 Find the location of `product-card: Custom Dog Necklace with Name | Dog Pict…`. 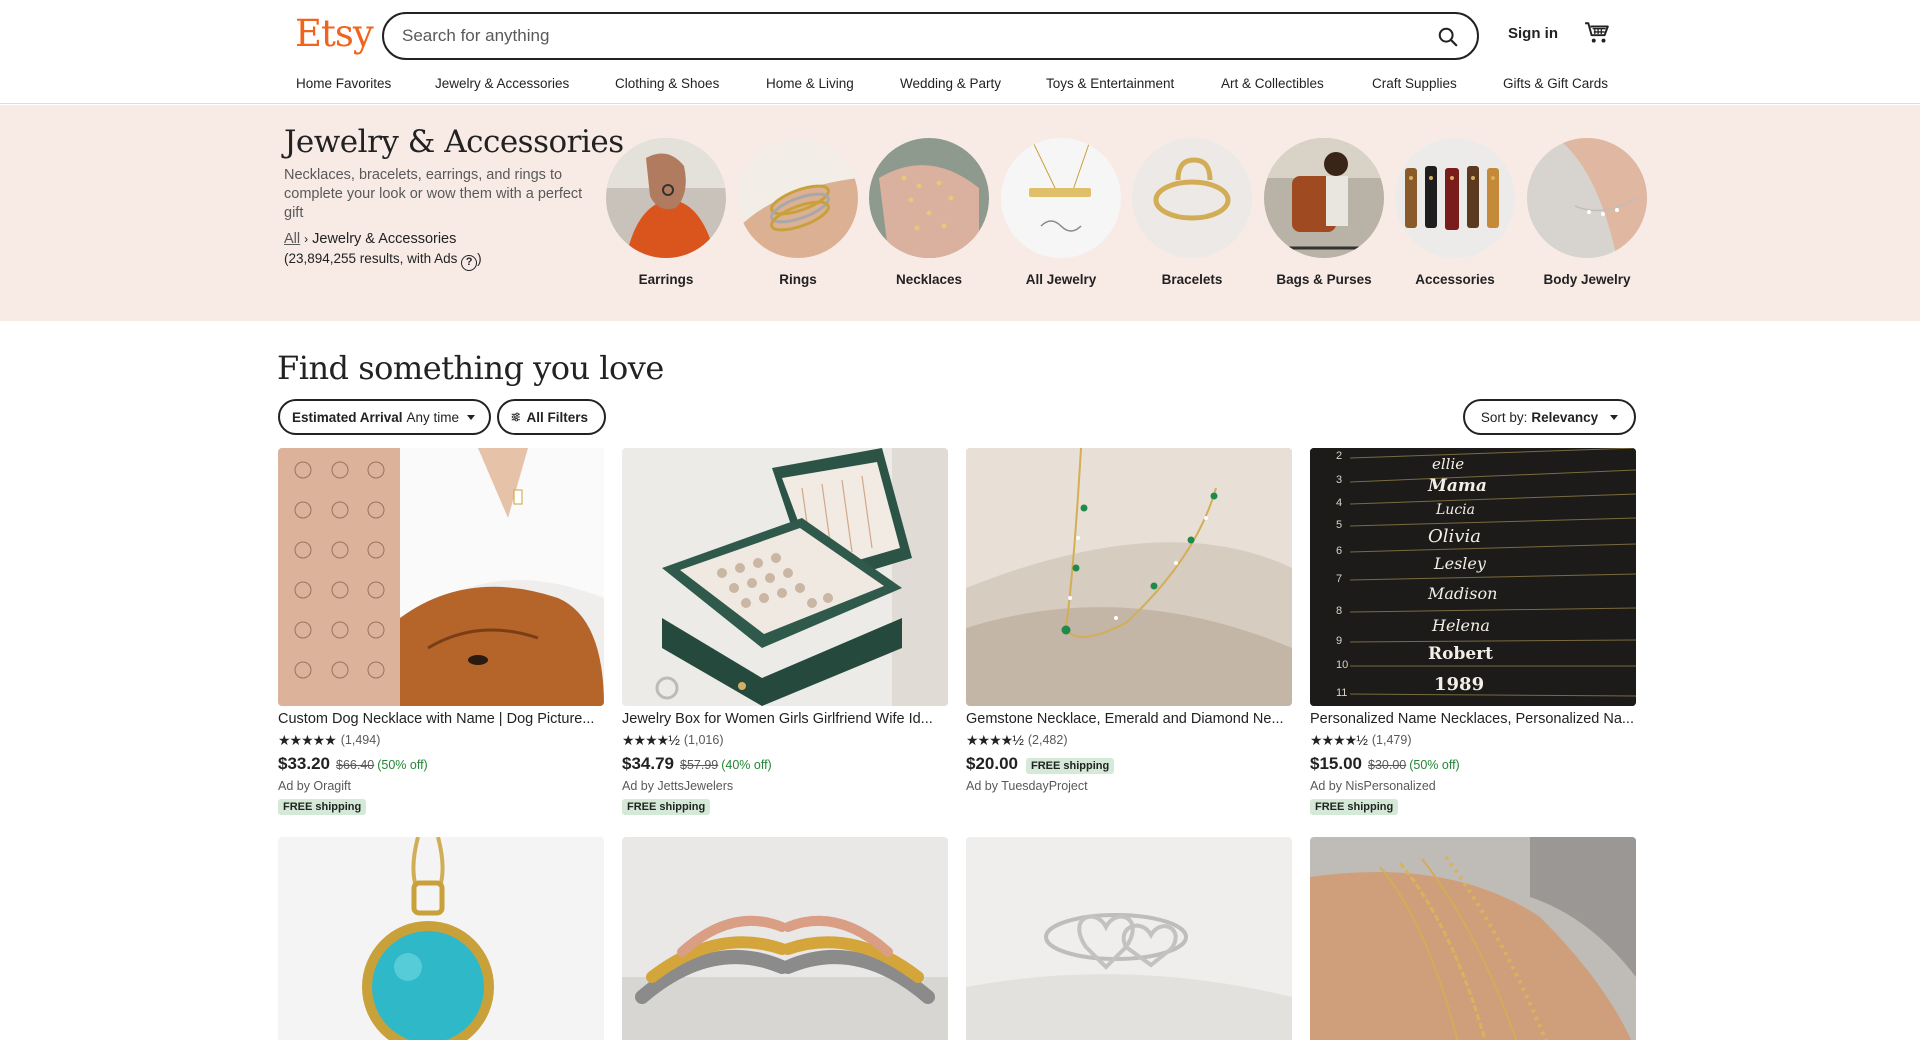

product-card: Custom Dog Necklace with Name | Dog Pict… is located at coordinates (441, 631).